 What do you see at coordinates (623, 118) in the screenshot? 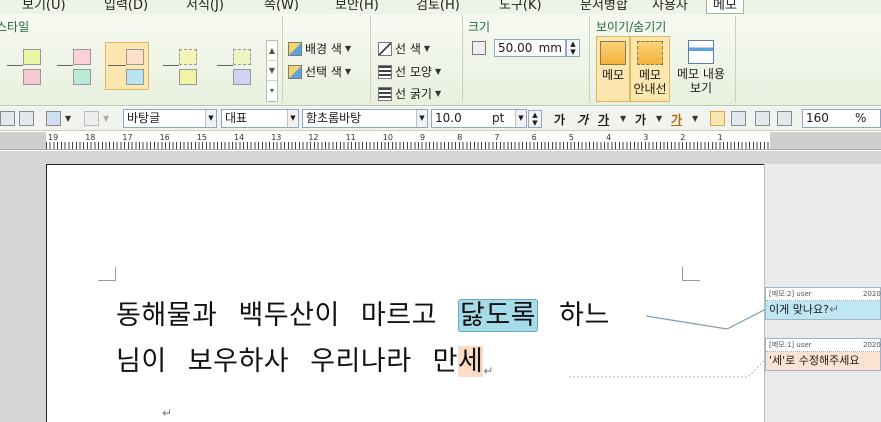
I see `underline-dropdown-icon: ▼` at bounding box center [623, 118].